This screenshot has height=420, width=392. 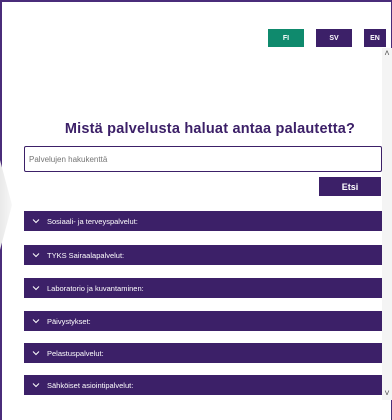 What do you see at coordinates (387, 224) in the screenshot?
I see `vertical-scrollbar` at bounding box center [387, 224].